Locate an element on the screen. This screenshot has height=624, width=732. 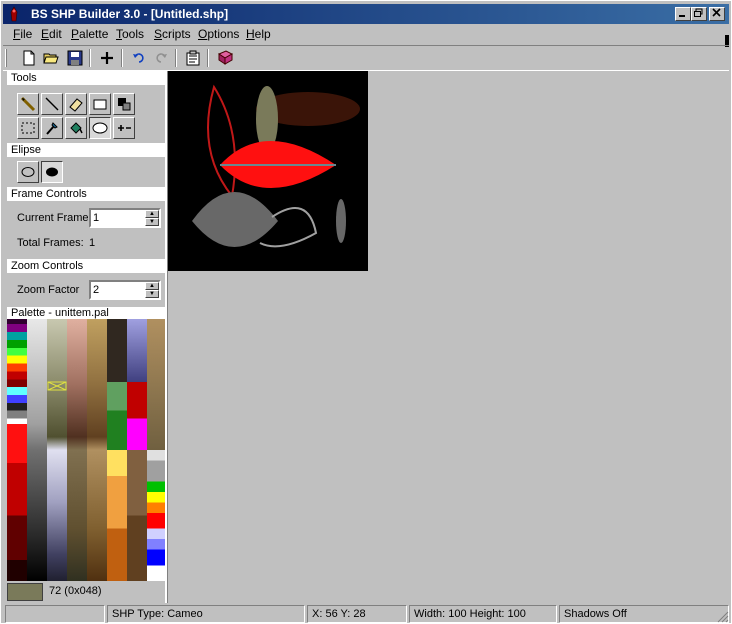
palette-grid is located at coordinates (87, 450).